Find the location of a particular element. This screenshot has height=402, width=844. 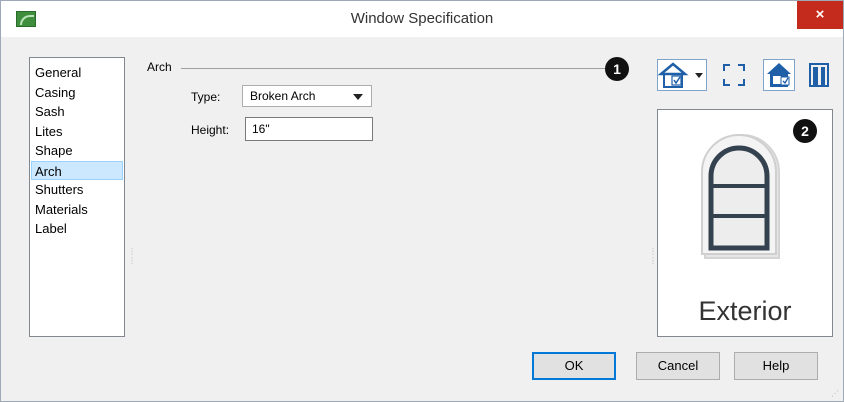

fill-window-button is located at coordinates (734, 75).